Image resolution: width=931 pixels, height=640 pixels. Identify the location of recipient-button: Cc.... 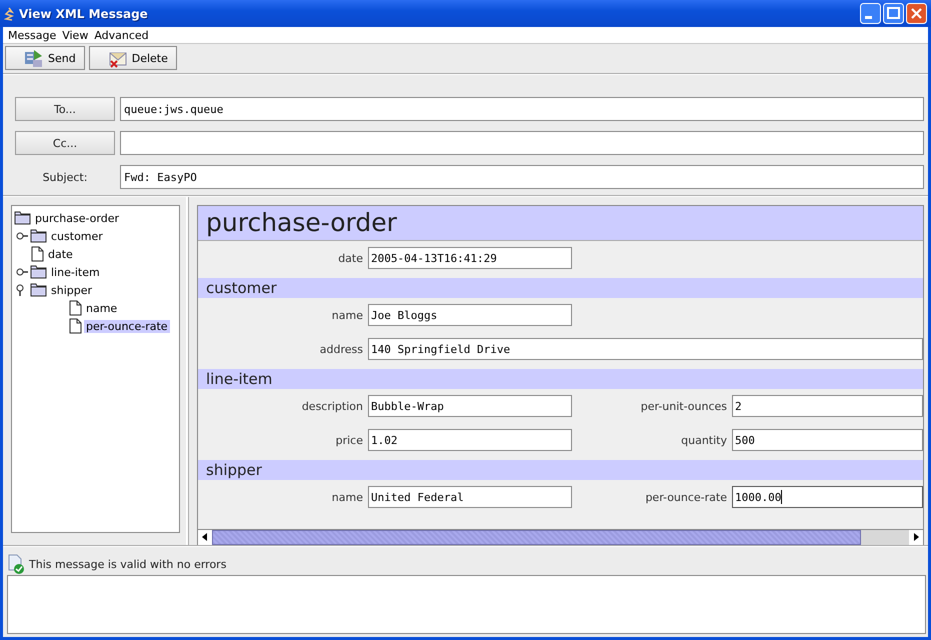
(65, 143).